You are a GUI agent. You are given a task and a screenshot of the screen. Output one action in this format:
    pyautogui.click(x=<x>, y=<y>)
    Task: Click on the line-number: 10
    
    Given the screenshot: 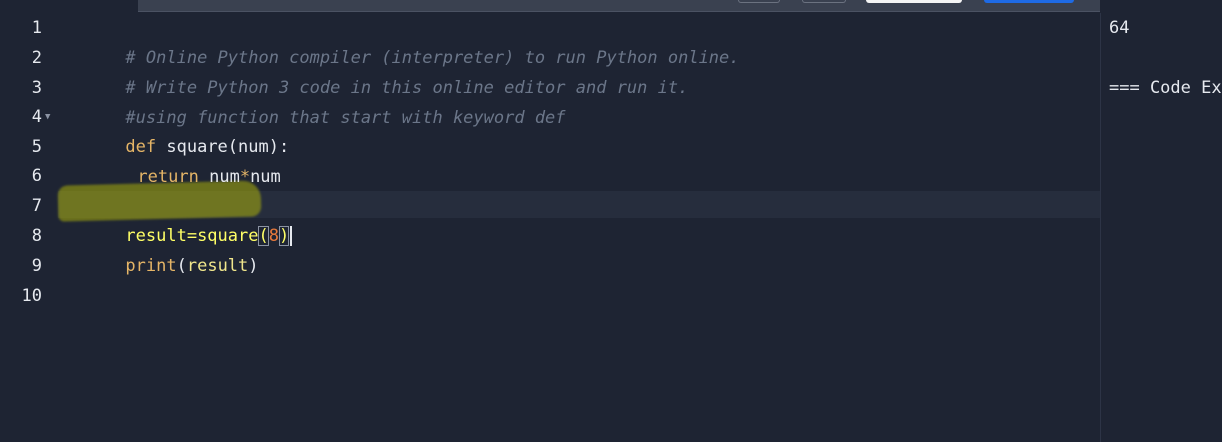 What is the action you would take?
    pyautogui.click(x=31, y=296)
    